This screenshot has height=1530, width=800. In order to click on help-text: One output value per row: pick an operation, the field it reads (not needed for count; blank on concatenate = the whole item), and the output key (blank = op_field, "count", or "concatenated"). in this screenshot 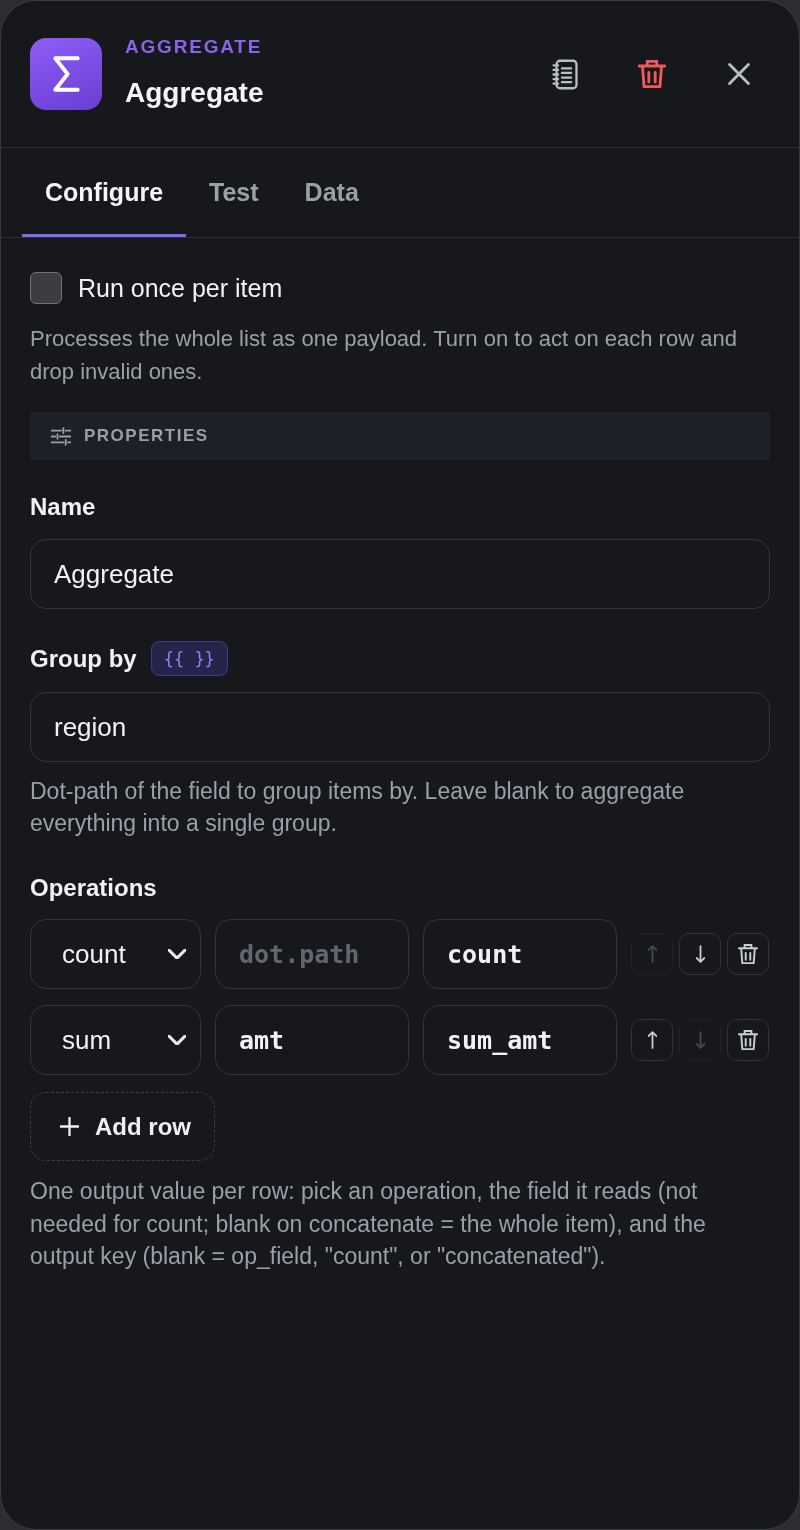, I will do `click(368, 1224)`.